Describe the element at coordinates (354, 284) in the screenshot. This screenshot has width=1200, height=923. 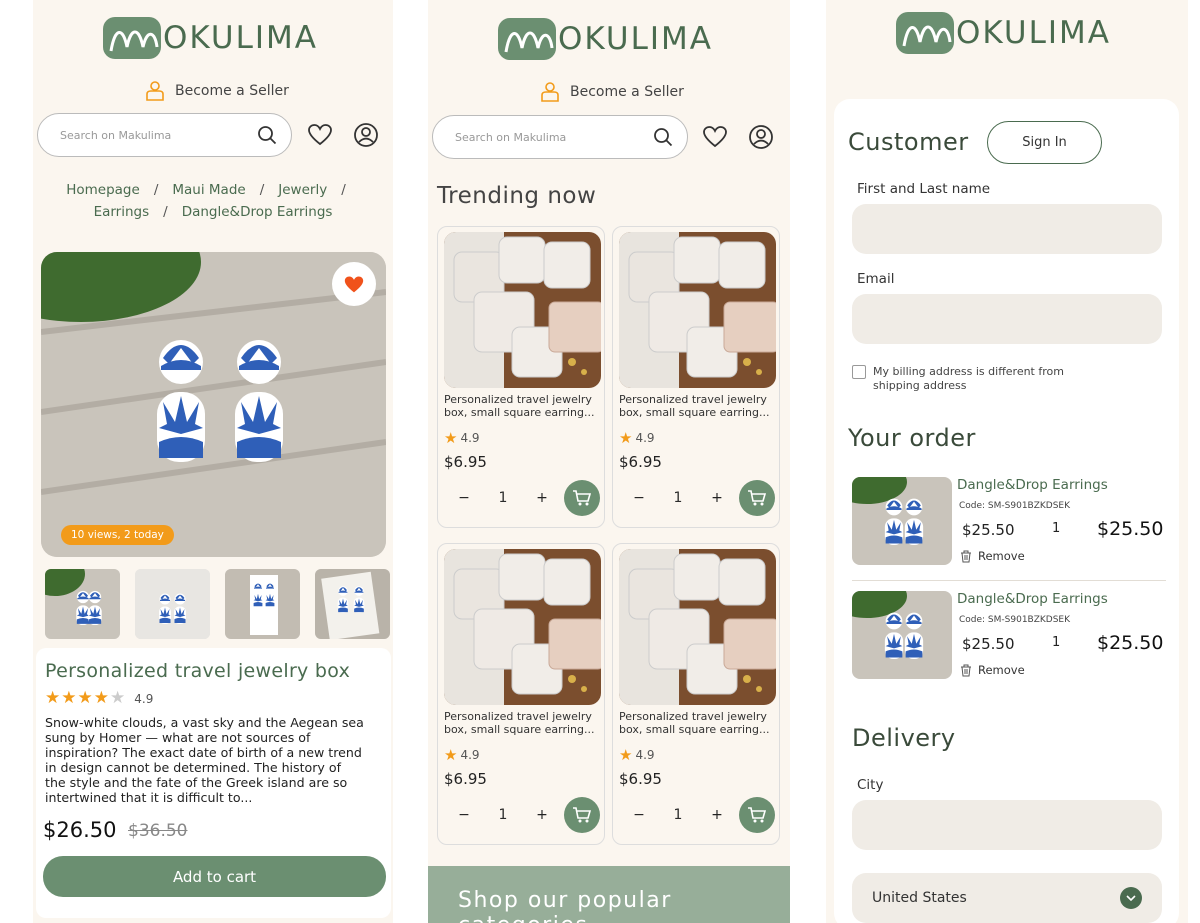
I see `favorite-button` at that location.